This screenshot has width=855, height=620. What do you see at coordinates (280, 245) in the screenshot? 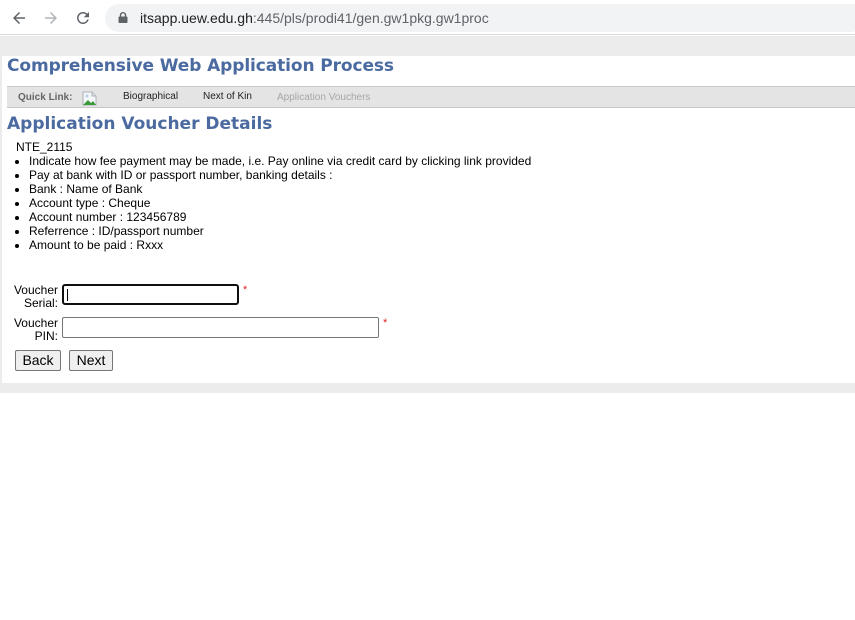
I see `instruction-item: Amount to be paid : Rxxx` at bounding box center [280, 245].